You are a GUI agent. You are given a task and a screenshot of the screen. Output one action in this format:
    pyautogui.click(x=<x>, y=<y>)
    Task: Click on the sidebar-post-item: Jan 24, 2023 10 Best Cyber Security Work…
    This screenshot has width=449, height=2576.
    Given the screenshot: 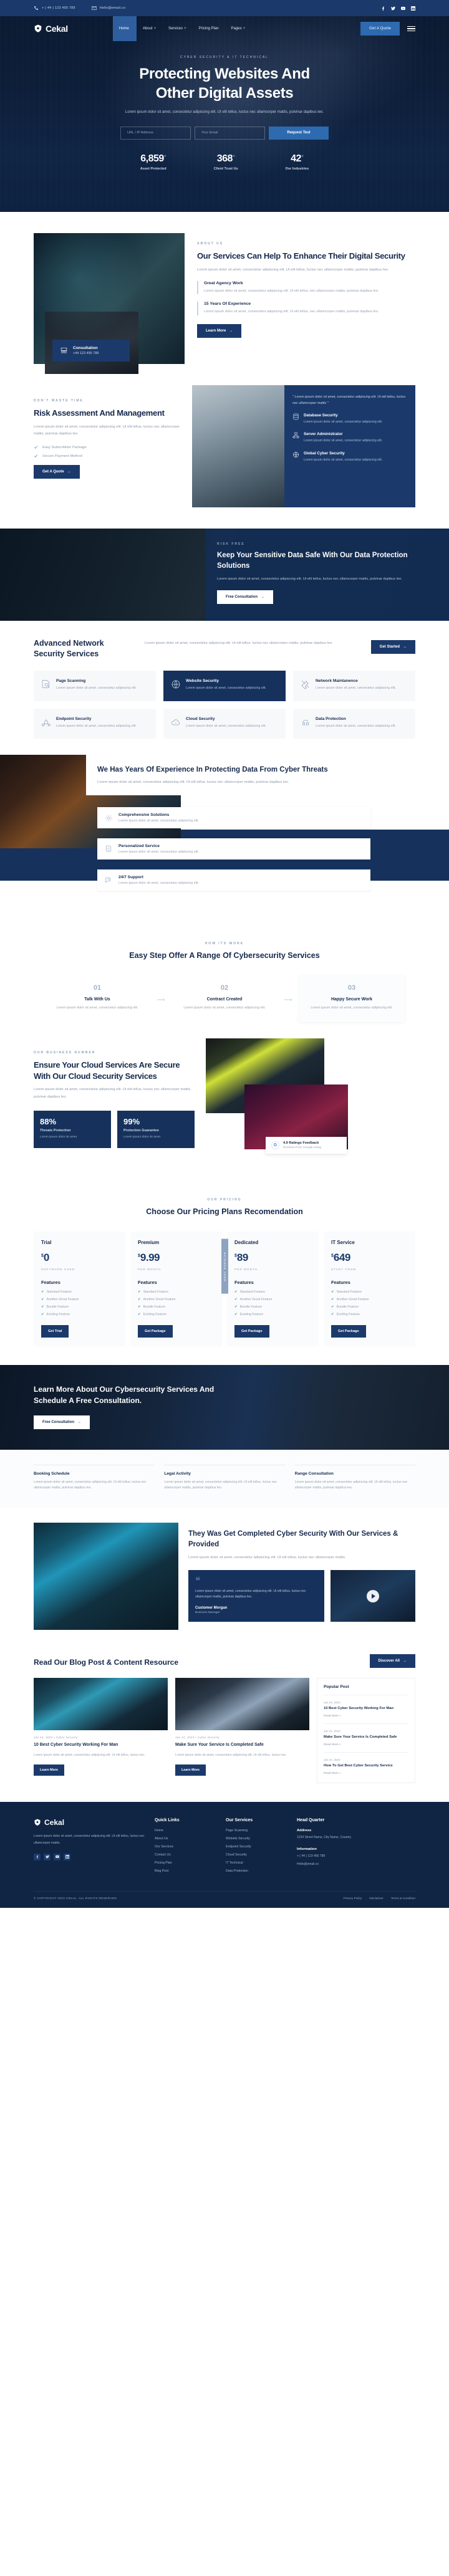 What is the action you would take?
    pyautogui.click(x=366, y=1710)
    